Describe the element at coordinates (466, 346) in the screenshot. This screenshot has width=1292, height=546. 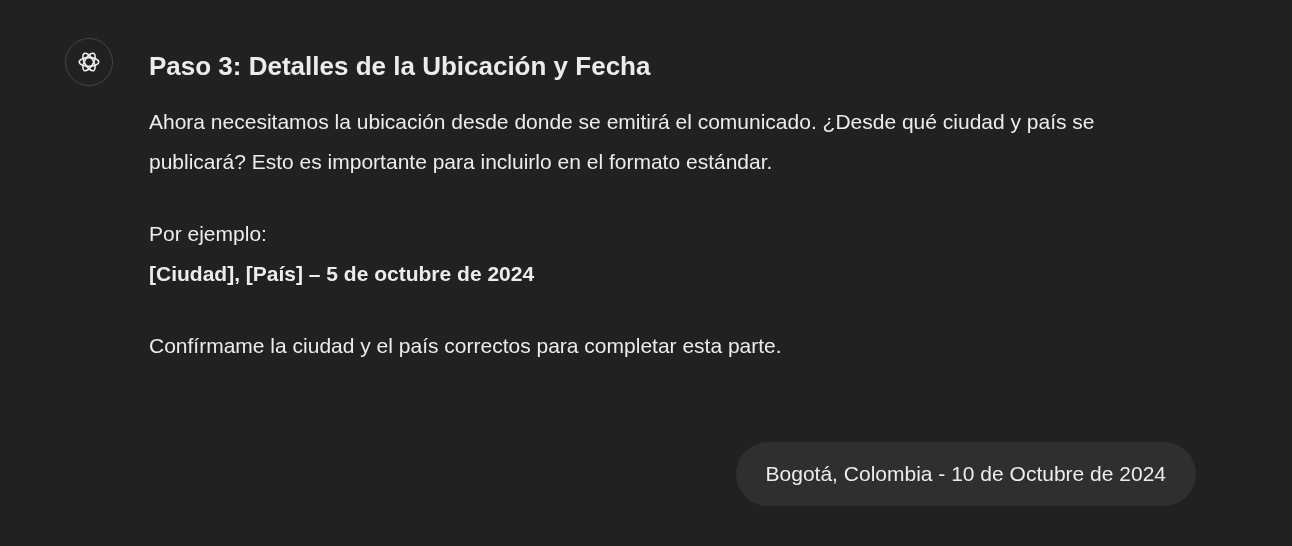
I see `message-paragraph: Confírmame la ciudad y el país correctos para completar esta parte.` at that location.